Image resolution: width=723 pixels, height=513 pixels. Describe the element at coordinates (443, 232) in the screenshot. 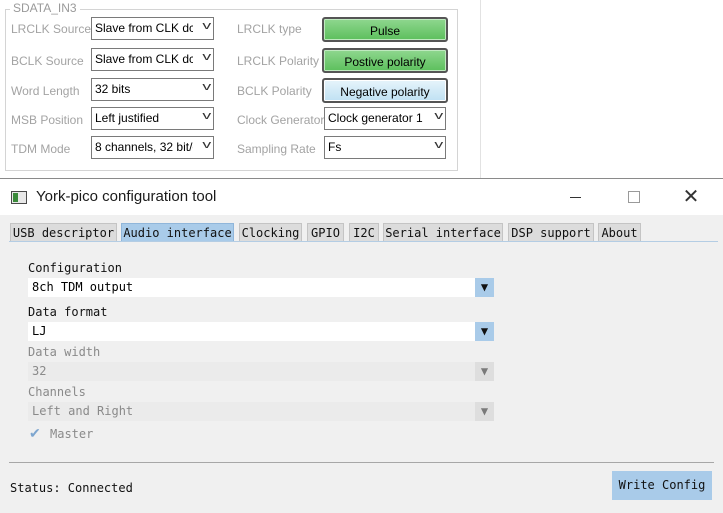

I see `tab-serial-interface: Serial interface` at that location.